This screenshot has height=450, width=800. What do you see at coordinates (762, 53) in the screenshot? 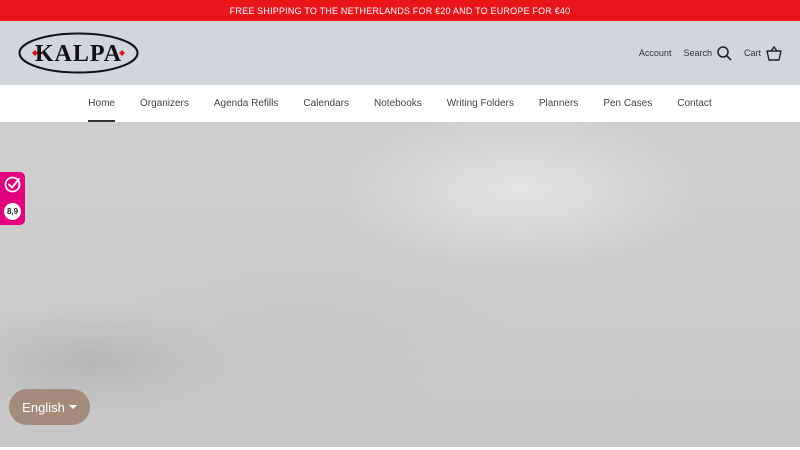
I see `cart-link: Cart` at bounding box center [762, 53].